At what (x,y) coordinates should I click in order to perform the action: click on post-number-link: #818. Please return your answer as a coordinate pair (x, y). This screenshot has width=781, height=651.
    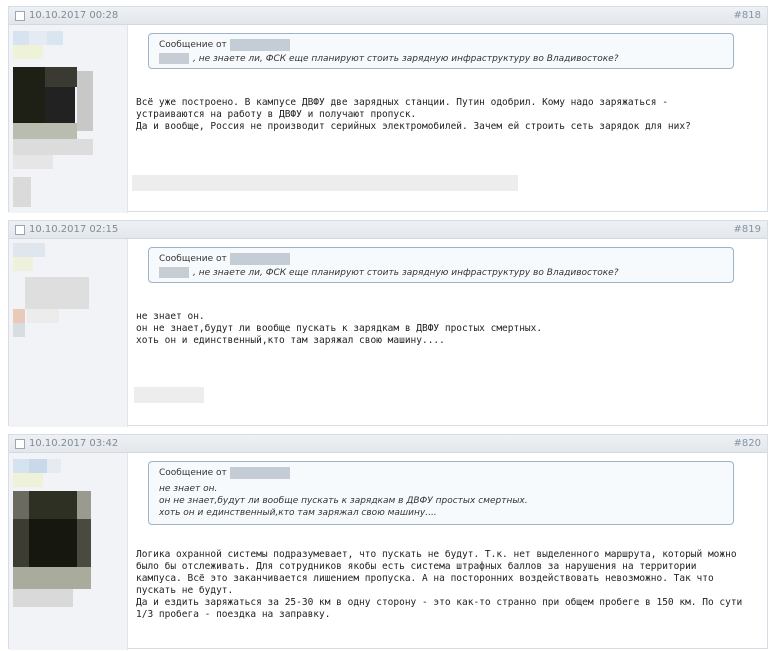
    Looking at the image, I should click on (747, 15).